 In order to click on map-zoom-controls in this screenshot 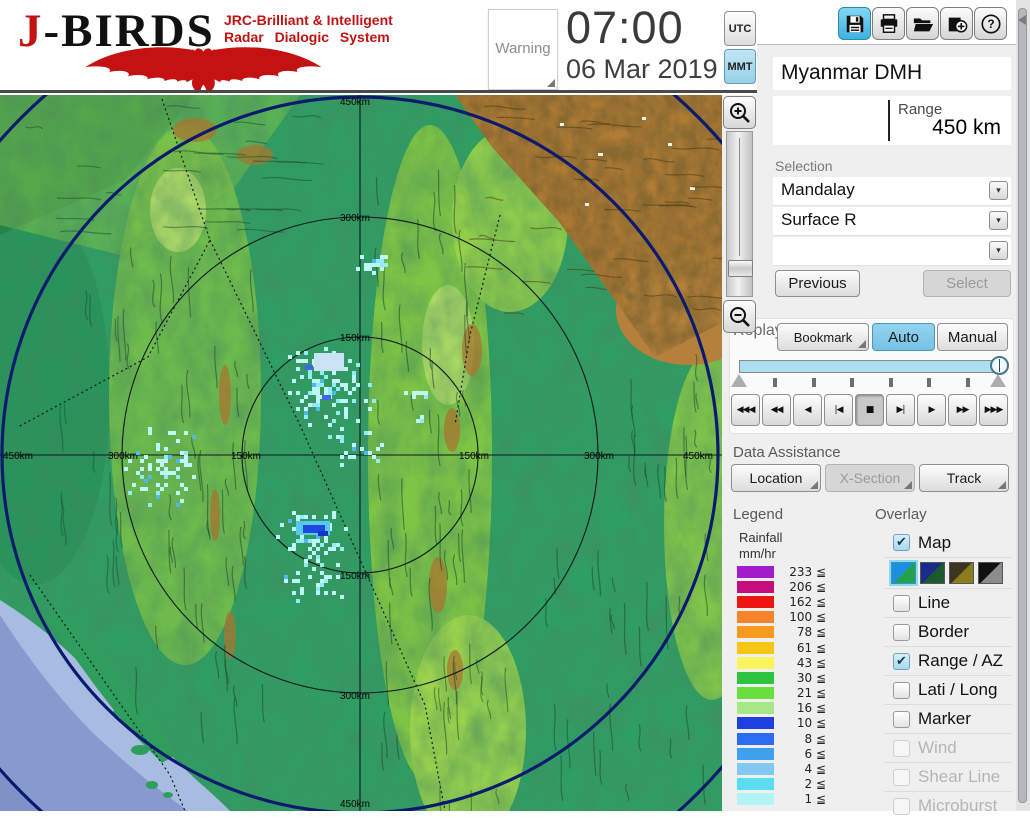, I will do `click(739, 216)`.